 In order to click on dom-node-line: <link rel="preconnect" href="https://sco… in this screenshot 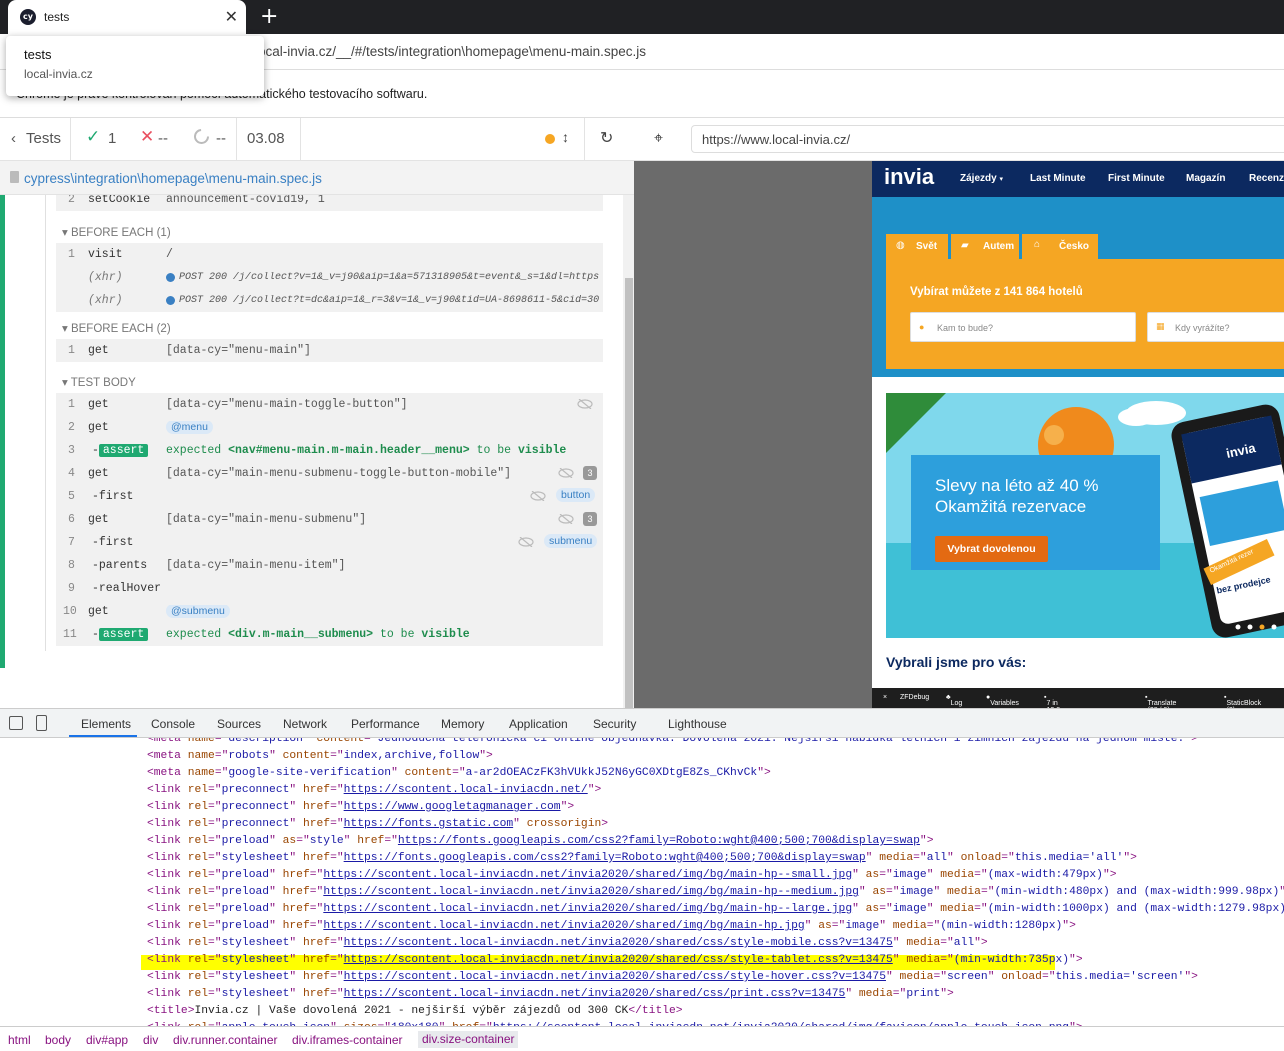, I will do `click(374, 790)`.